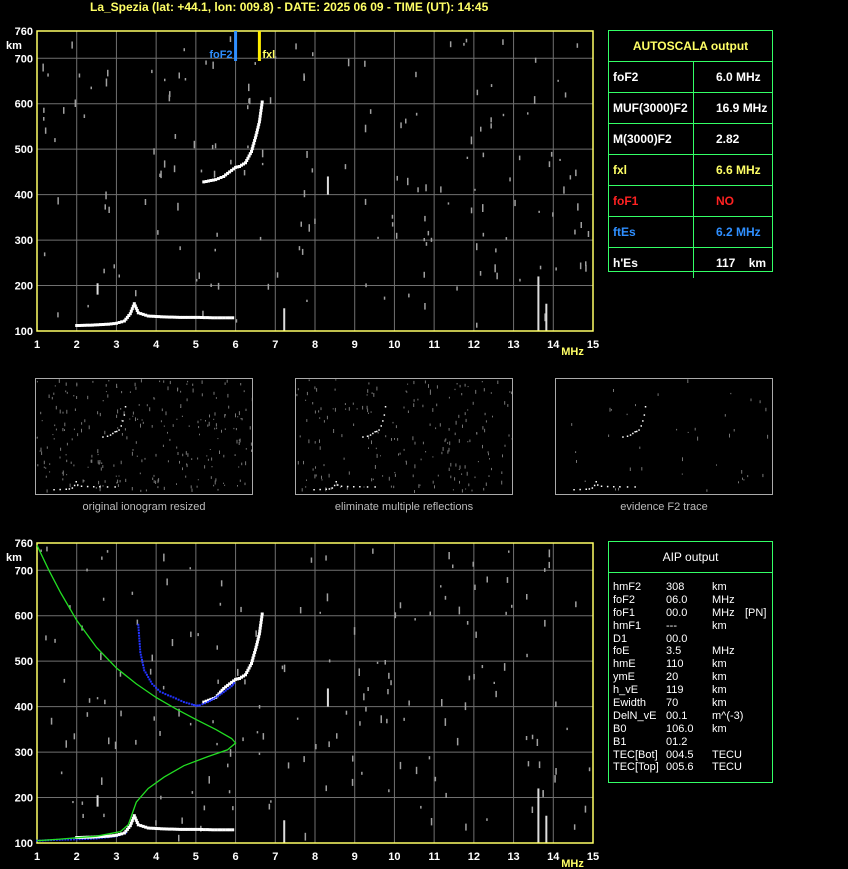  I want to click on y-tick-label: 700, so click(24, 59).